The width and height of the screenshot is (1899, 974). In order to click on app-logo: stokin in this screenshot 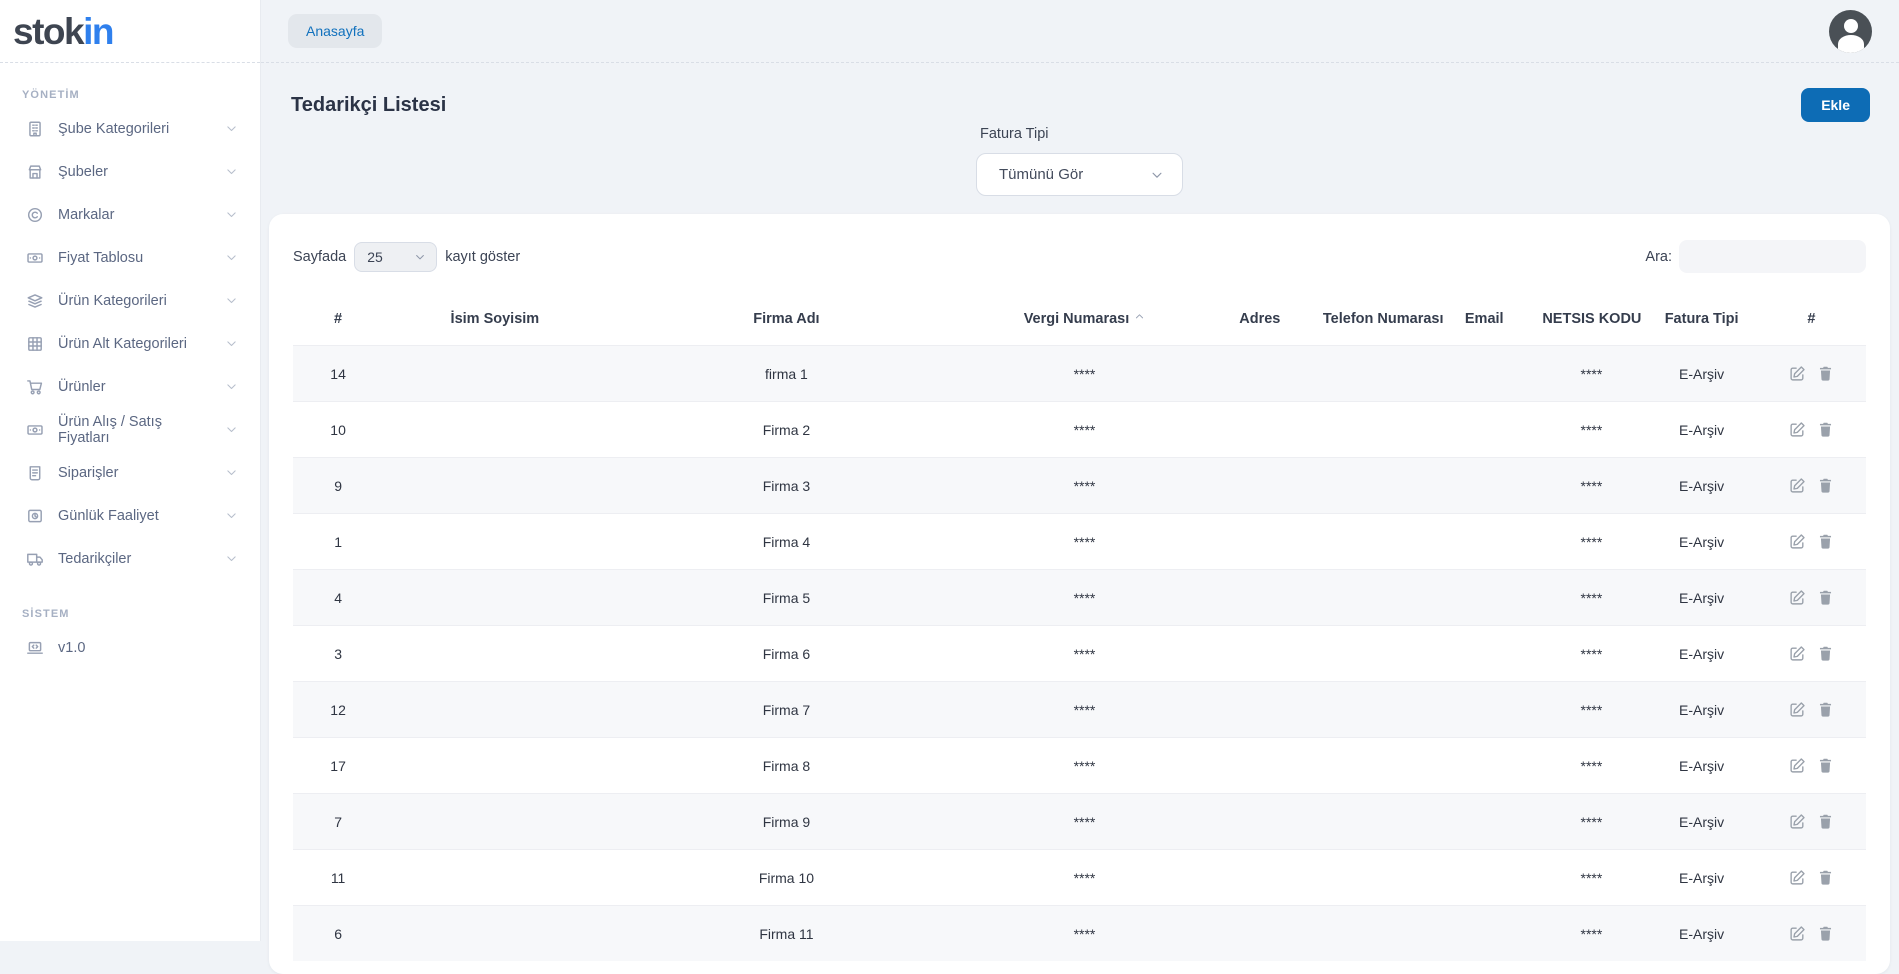, I will do `click(63, 31)`.